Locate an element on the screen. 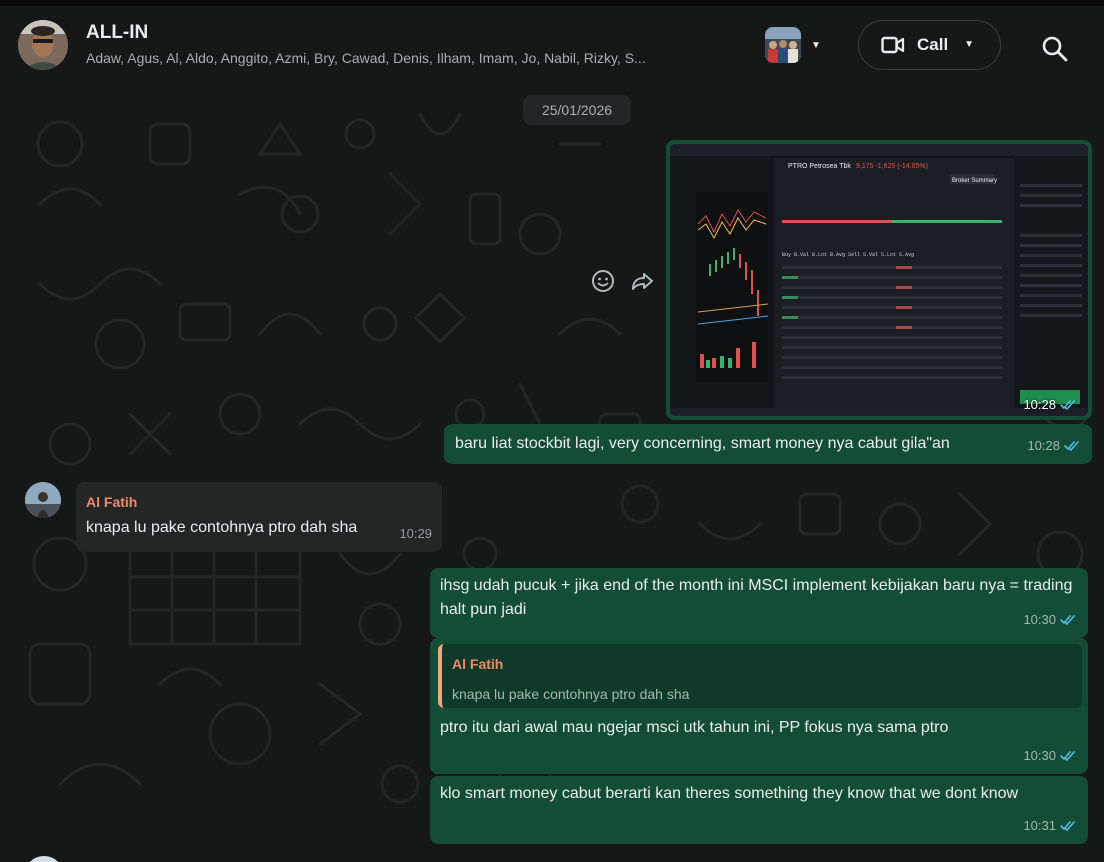 This screenshot has width=1104, height=862. group-media-thumbnail is located at coordinates (783, 45).